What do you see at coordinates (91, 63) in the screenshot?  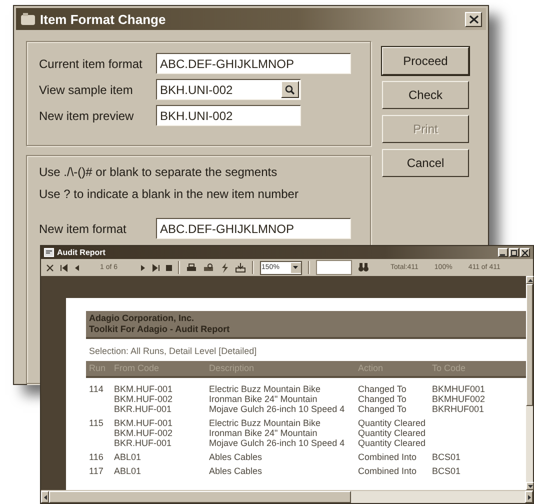 I see `field-label: Current item format` at bounding box center [91, 63].